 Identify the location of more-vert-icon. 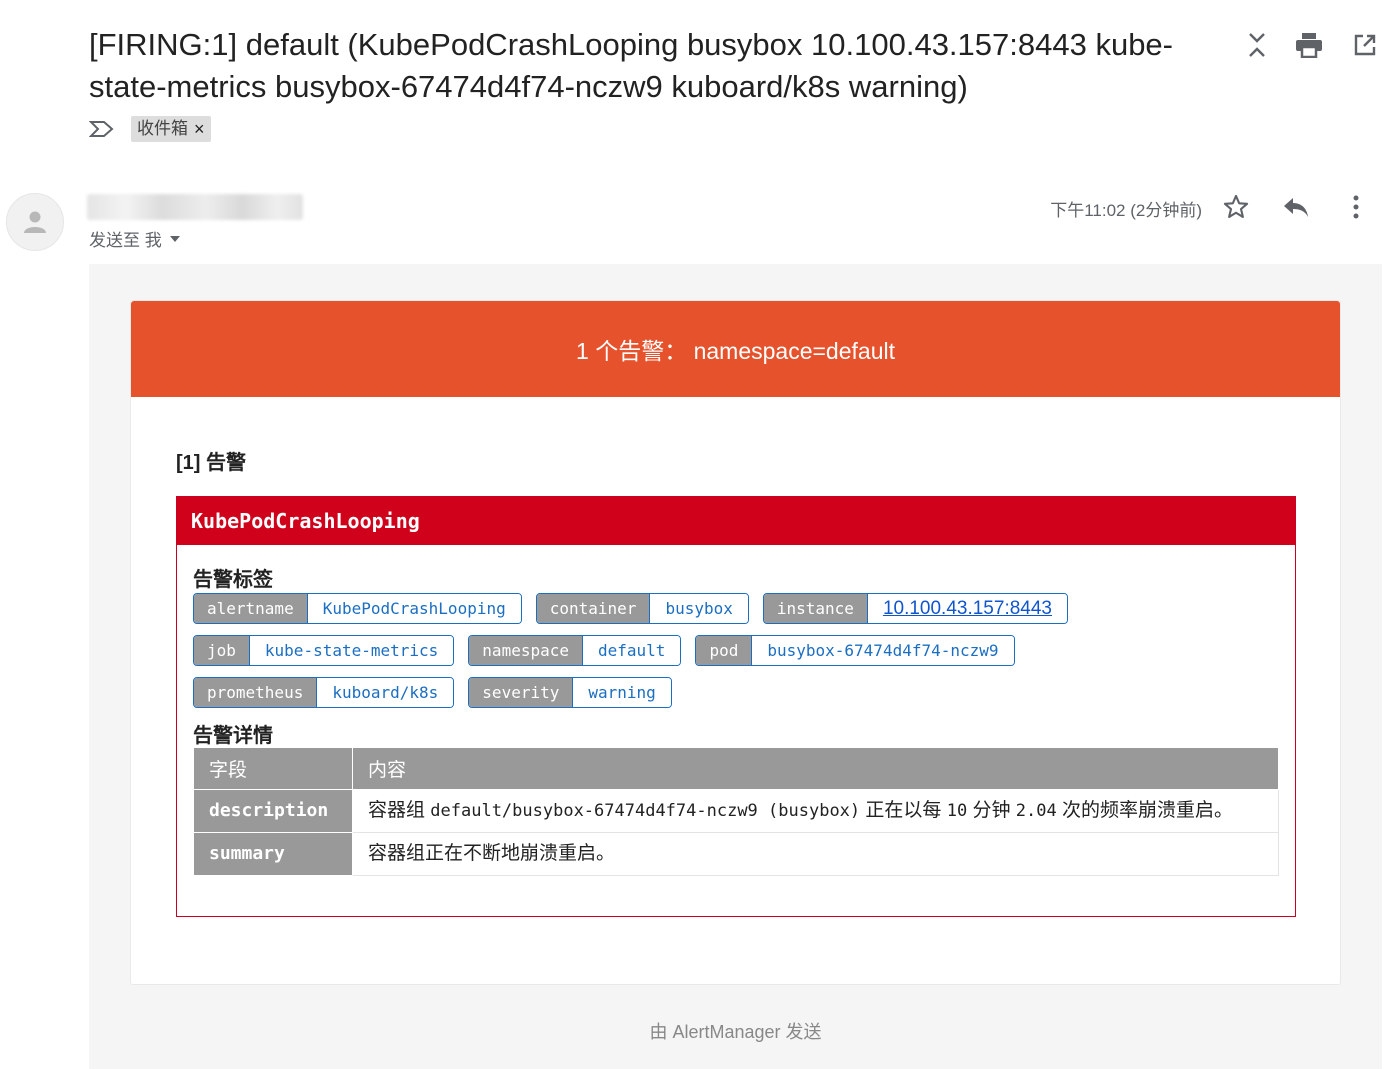
(1356, 207).